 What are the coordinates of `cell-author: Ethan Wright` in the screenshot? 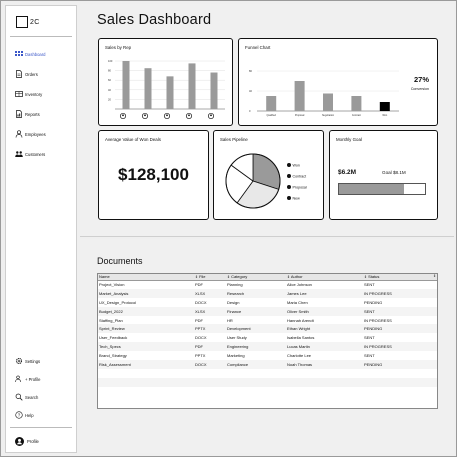 It's located at (324, 329).